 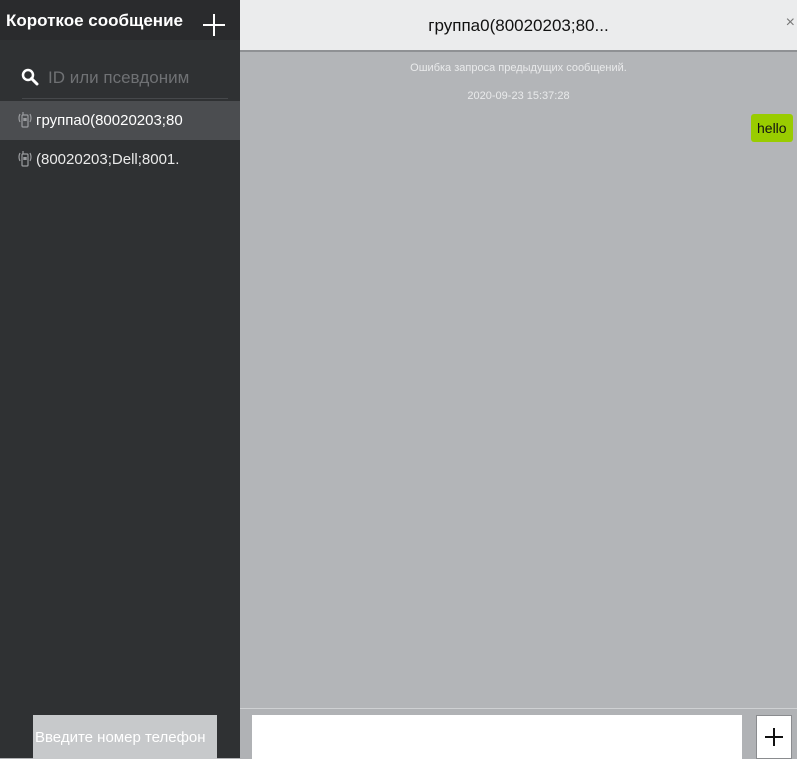 I want to click on conversation-label: (80020203;Dell;8001., so click(x=108, y=159).